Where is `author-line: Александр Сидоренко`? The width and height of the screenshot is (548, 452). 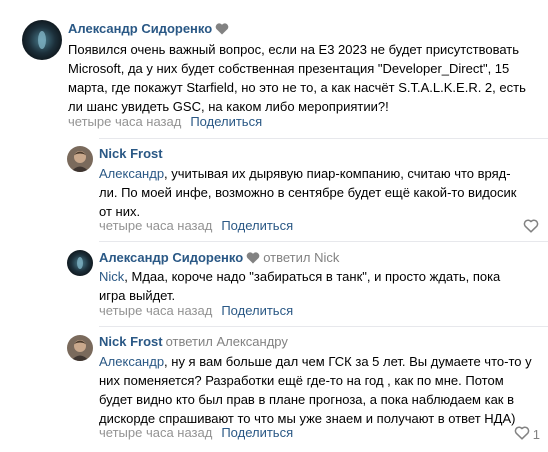
author-line: Александр Сидоренко is located at coordinates (148, 30).